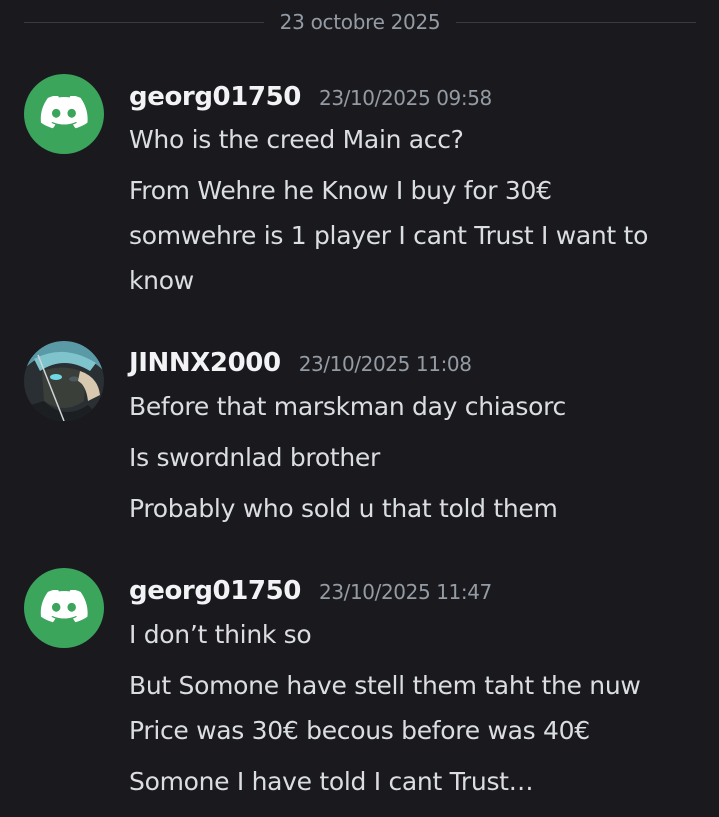 The height and width of the screenshot is (817, 719). I want to click on message-header: JINNX2000 23/10/2025 11:08, so click(300, 363).